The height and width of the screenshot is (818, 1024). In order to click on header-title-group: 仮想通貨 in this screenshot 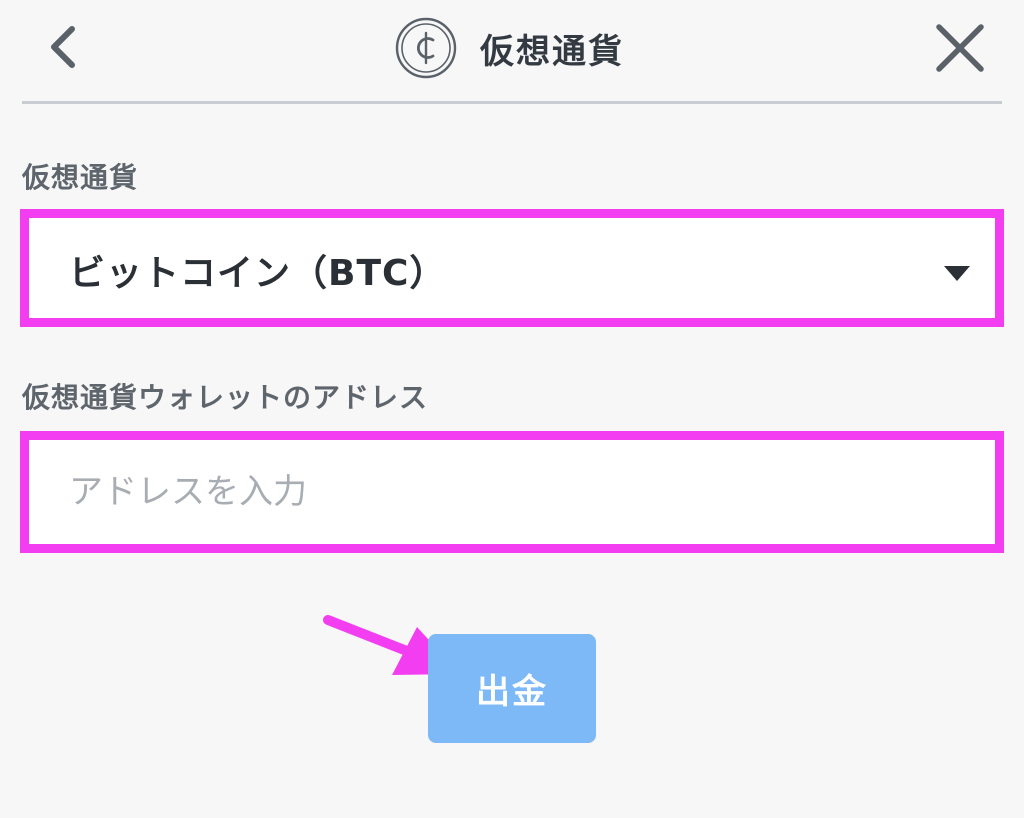, I will do `click(509, 48)`.